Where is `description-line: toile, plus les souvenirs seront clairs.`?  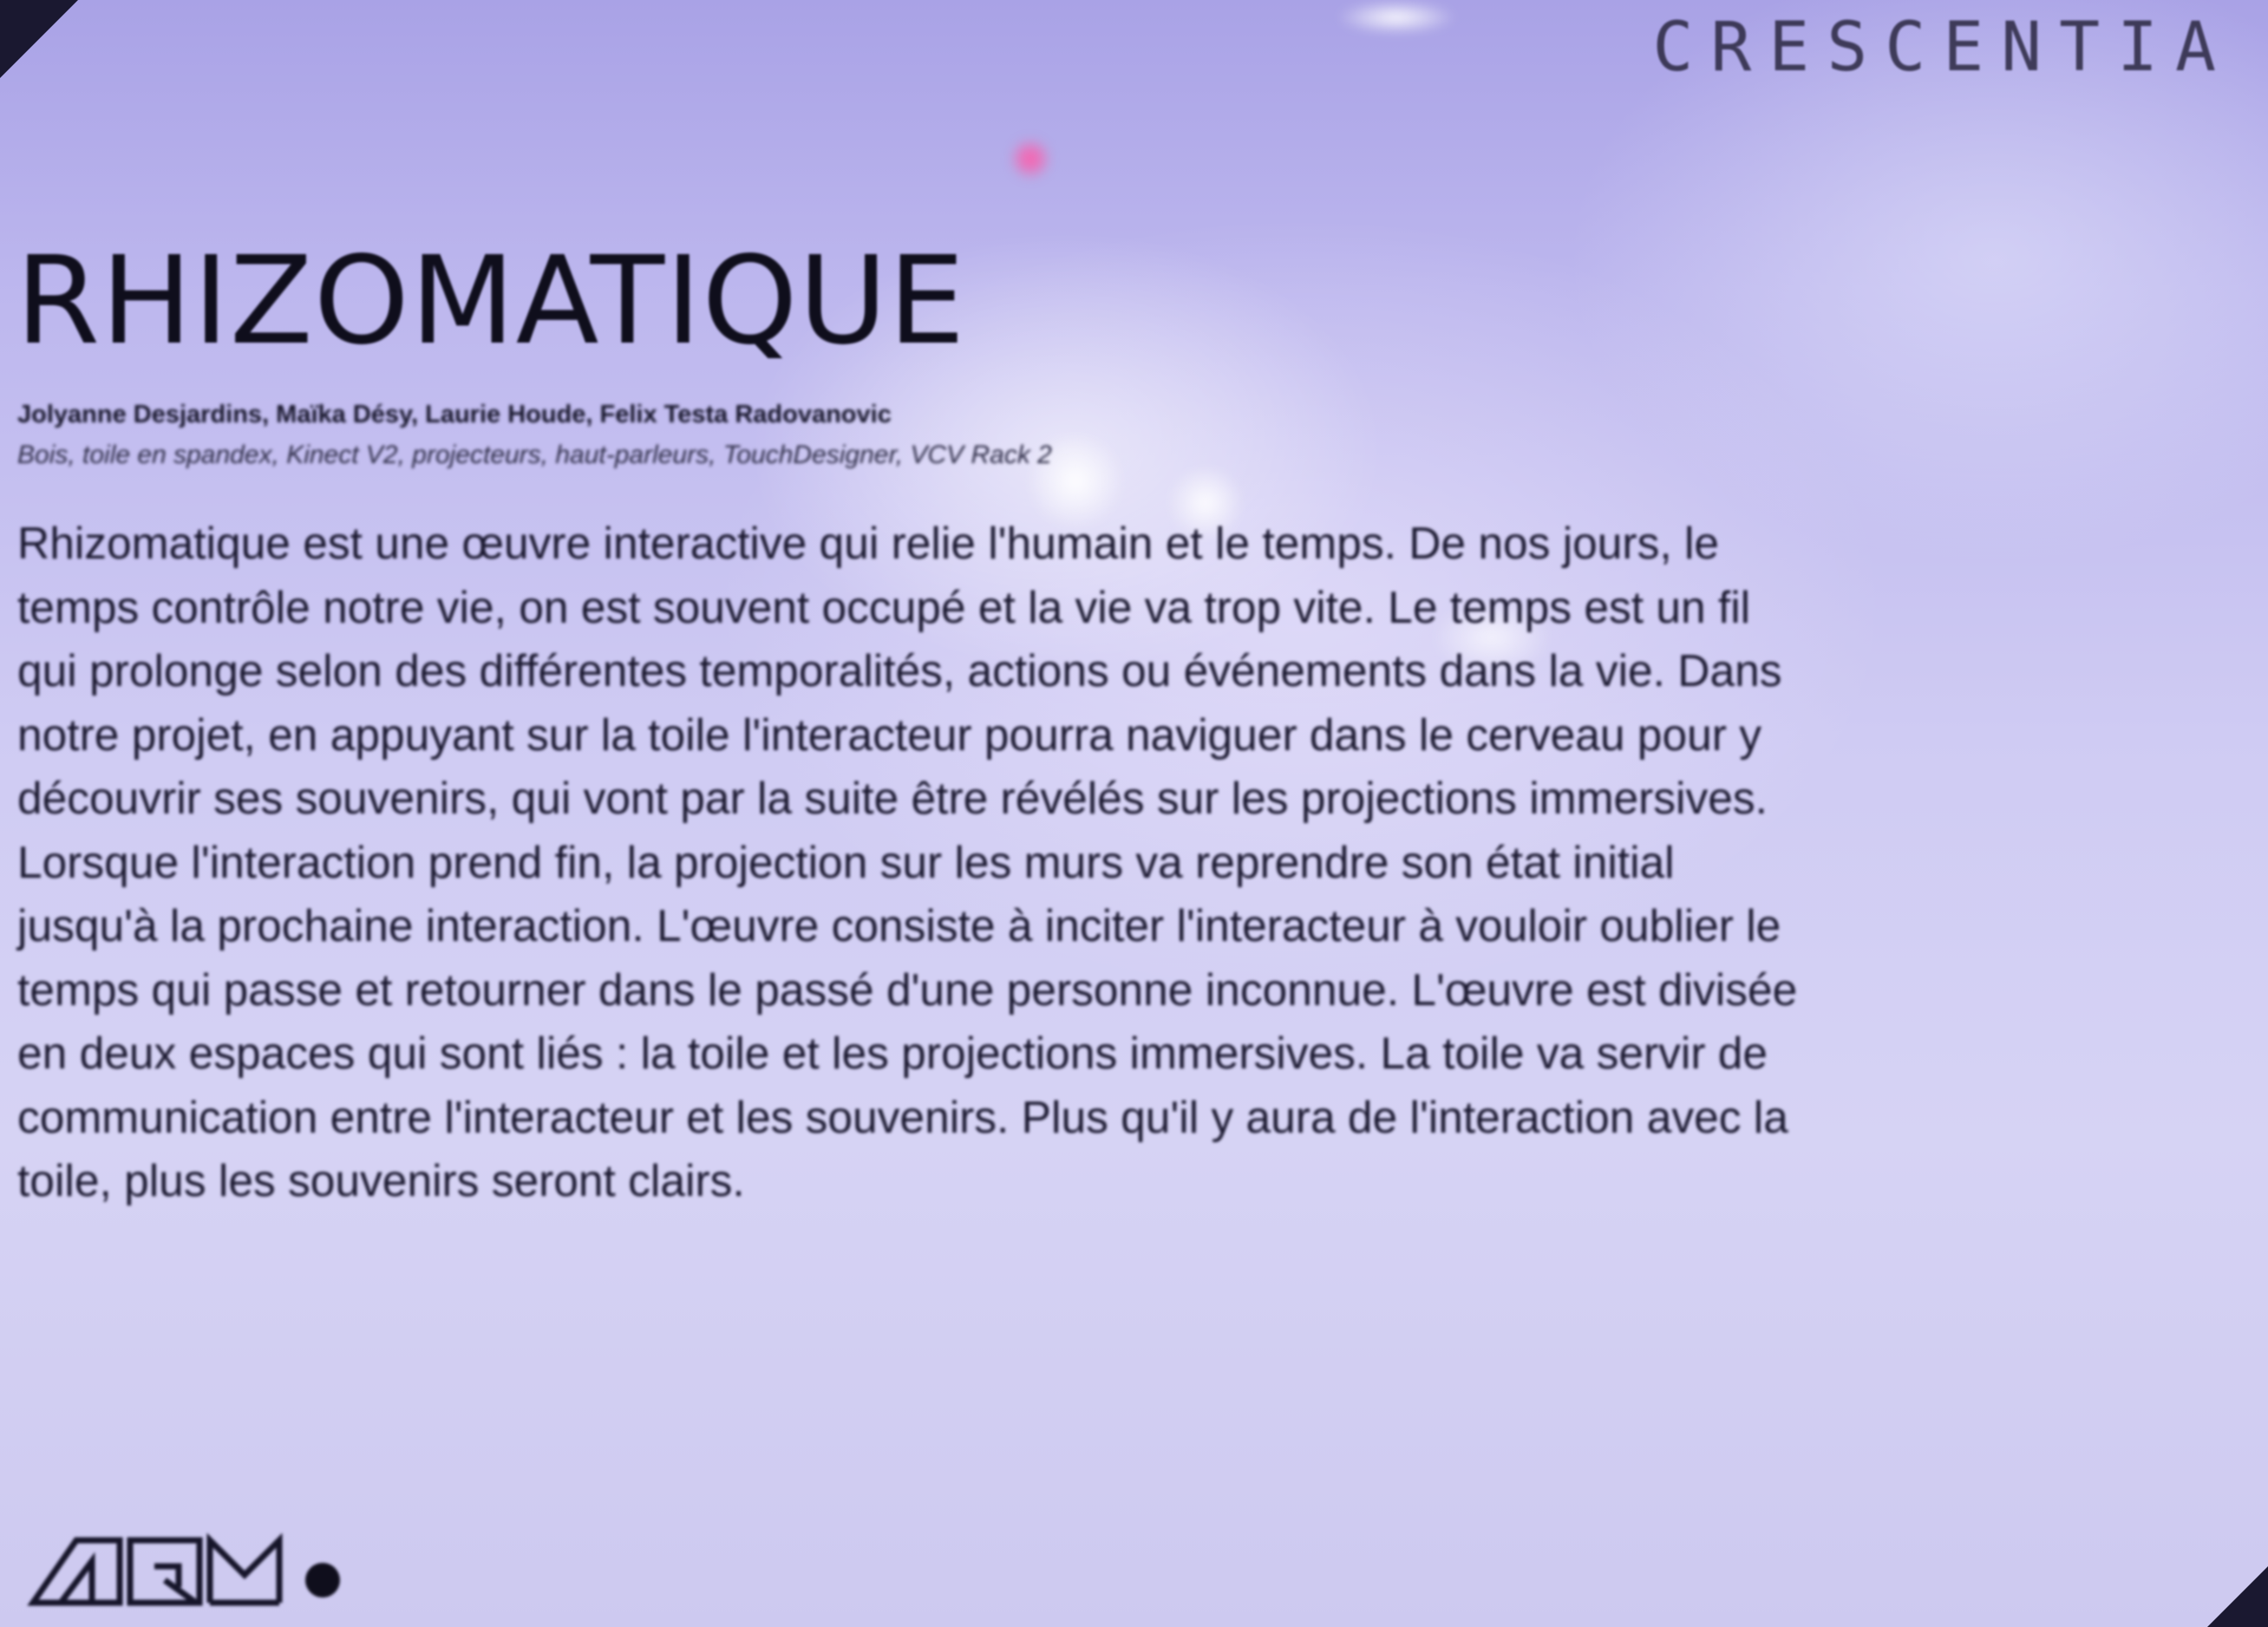 description-line: toile, plus les souvenirs seront clairs. is located at coordinates (381, 1180).